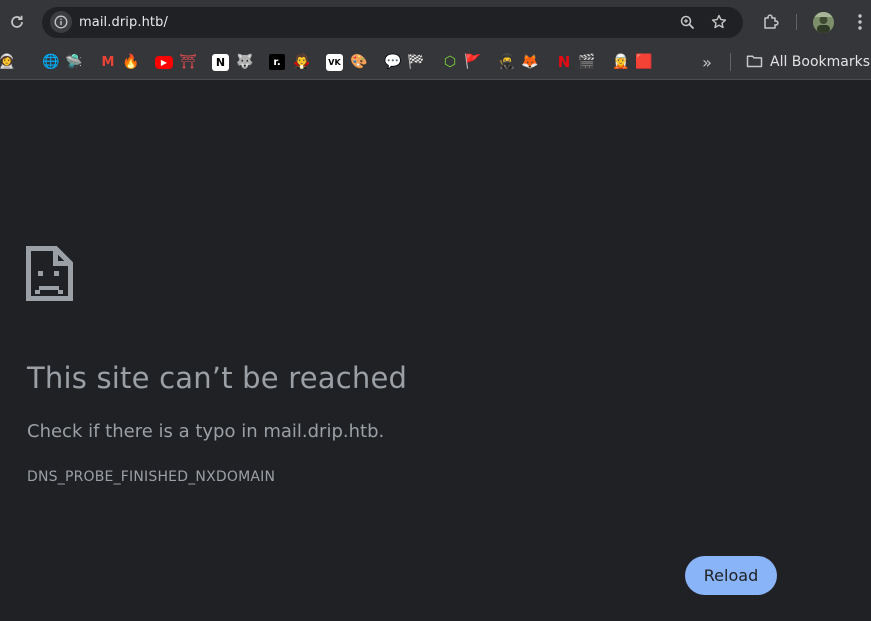  What do you see at coordinates (393, 62) in the screenshot?
I see `speech-favicon: 💬` at bounding box center [393, 62].